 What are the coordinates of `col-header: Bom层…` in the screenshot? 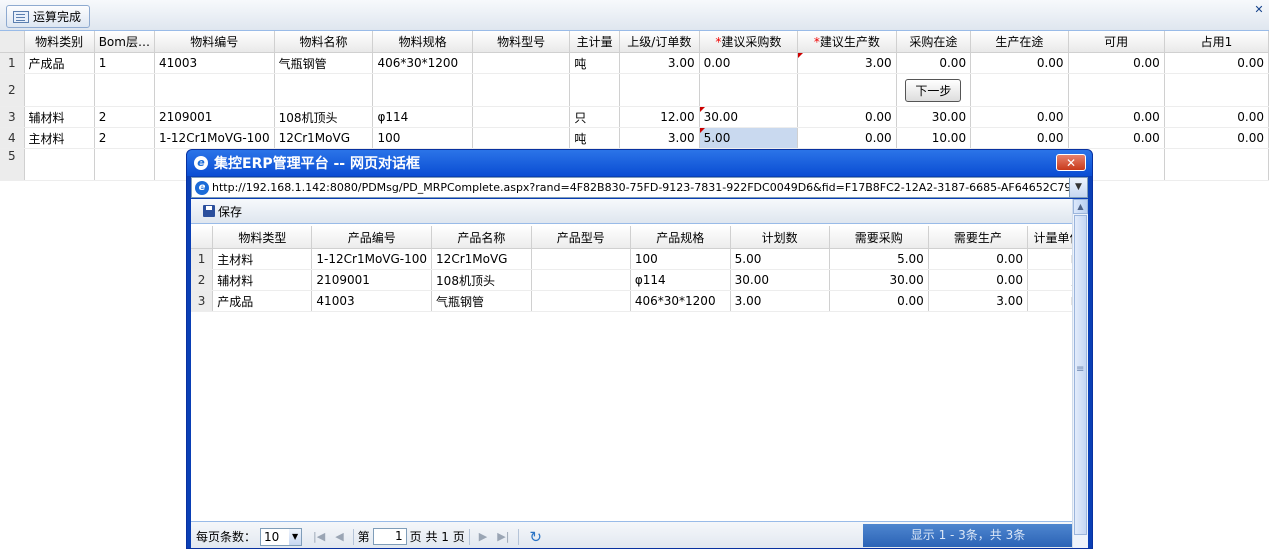 It's located at (124, 42).